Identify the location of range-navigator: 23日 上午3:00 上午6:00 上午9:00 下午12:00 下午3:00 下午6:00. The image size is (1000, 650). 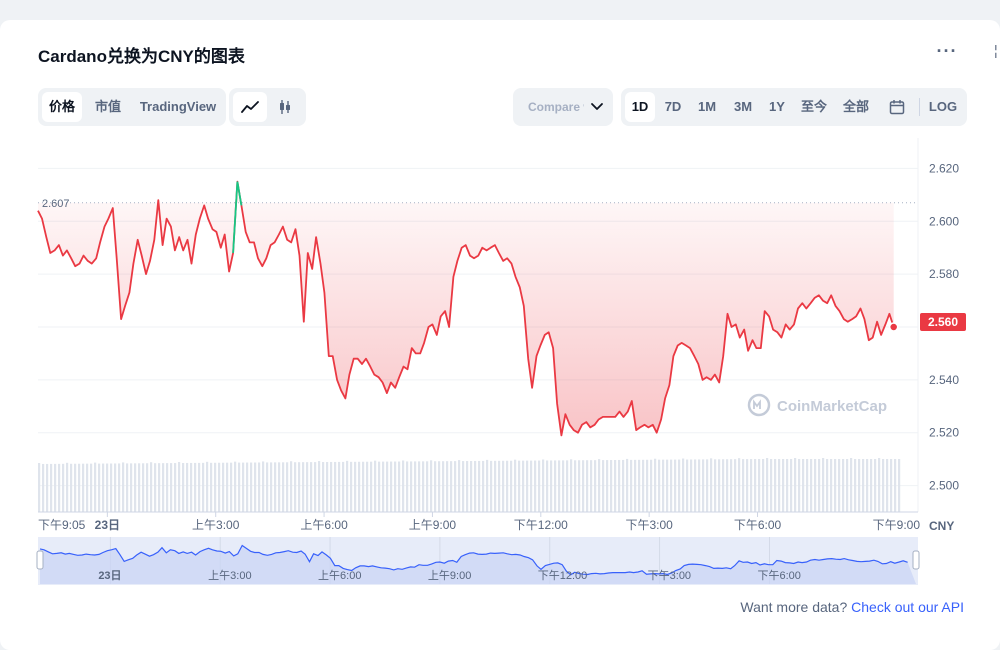
(478, 561).